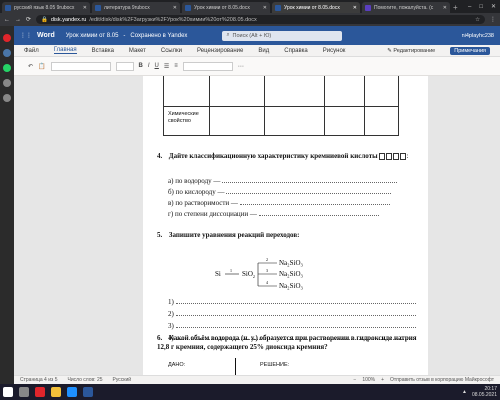 This screenshot has width=500, height=400. What do you see at coordinates (464, 392) in the screenshot?
I see `network-icon: ▲` at bounding box center [464, 392].